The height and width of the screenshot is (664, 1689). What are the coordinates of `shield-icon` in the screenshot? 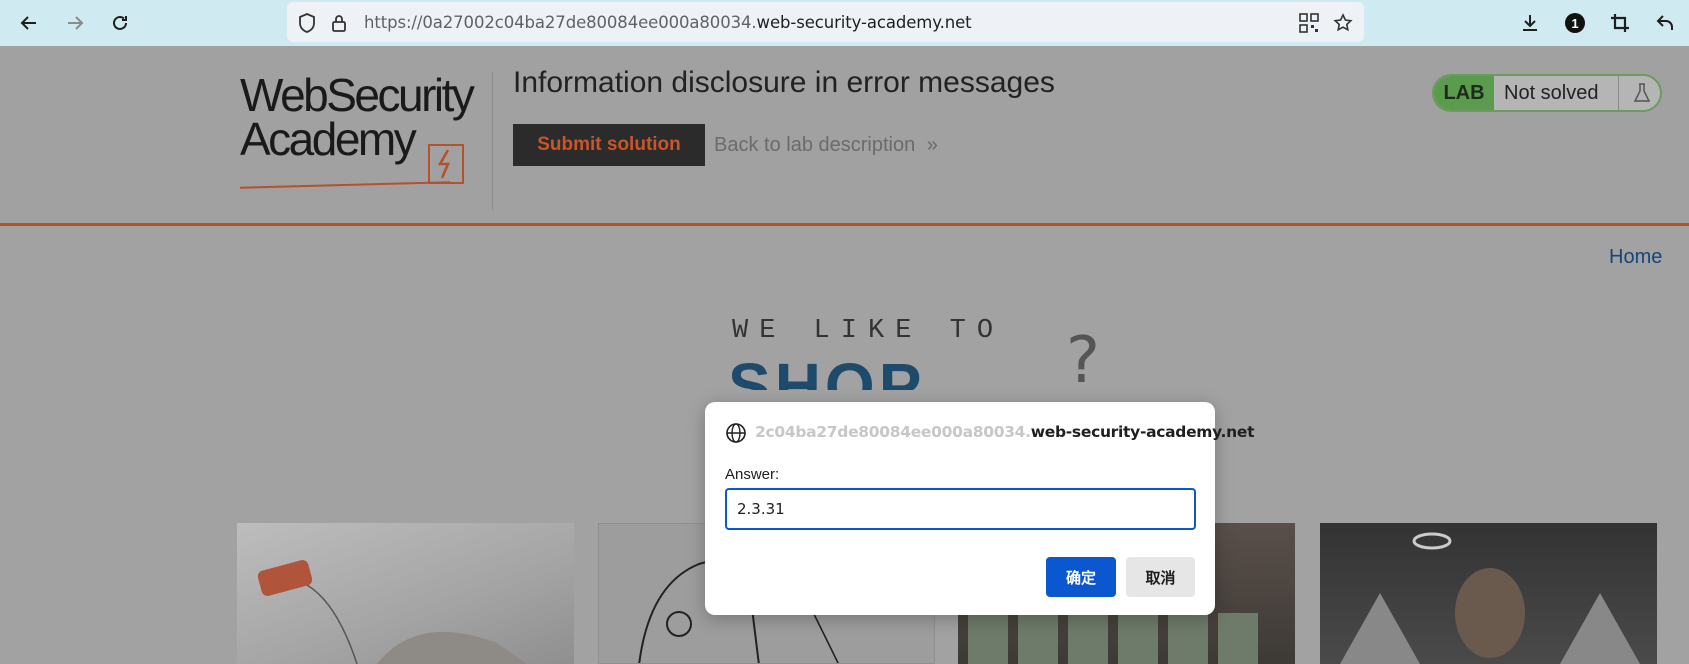 It's located at (307, 23).